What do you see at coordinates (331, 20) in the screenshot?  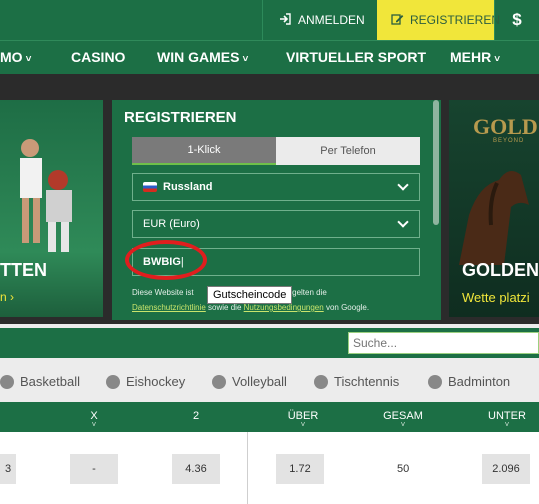 I see `login-label: ANMELDEN` at bounding box center [331, 20].